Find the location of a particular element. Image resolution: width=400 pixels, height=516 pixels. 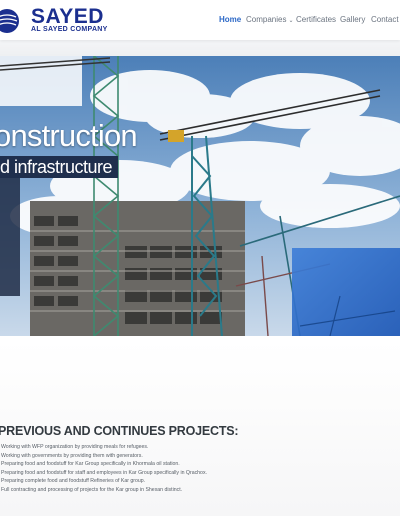

nav-gallery-label: Gallery is located at coordinates (353, 19).